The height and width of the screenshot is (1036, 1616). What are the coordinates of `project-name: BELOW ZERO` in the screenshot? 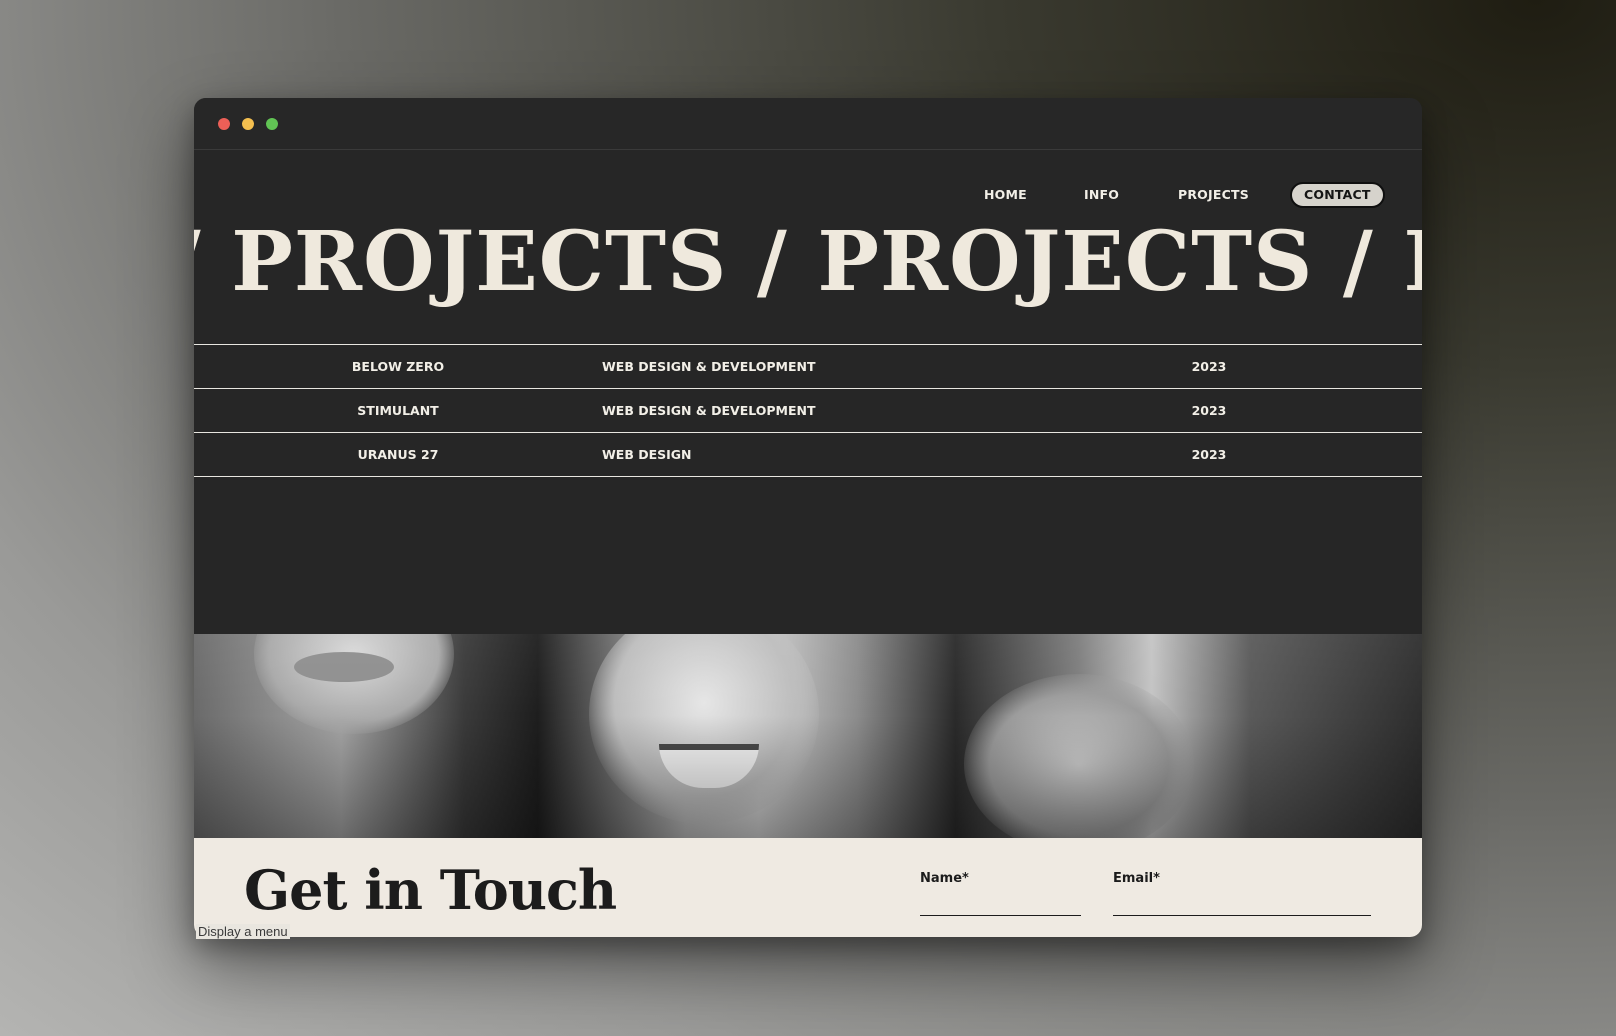 It's located at (398, 366).